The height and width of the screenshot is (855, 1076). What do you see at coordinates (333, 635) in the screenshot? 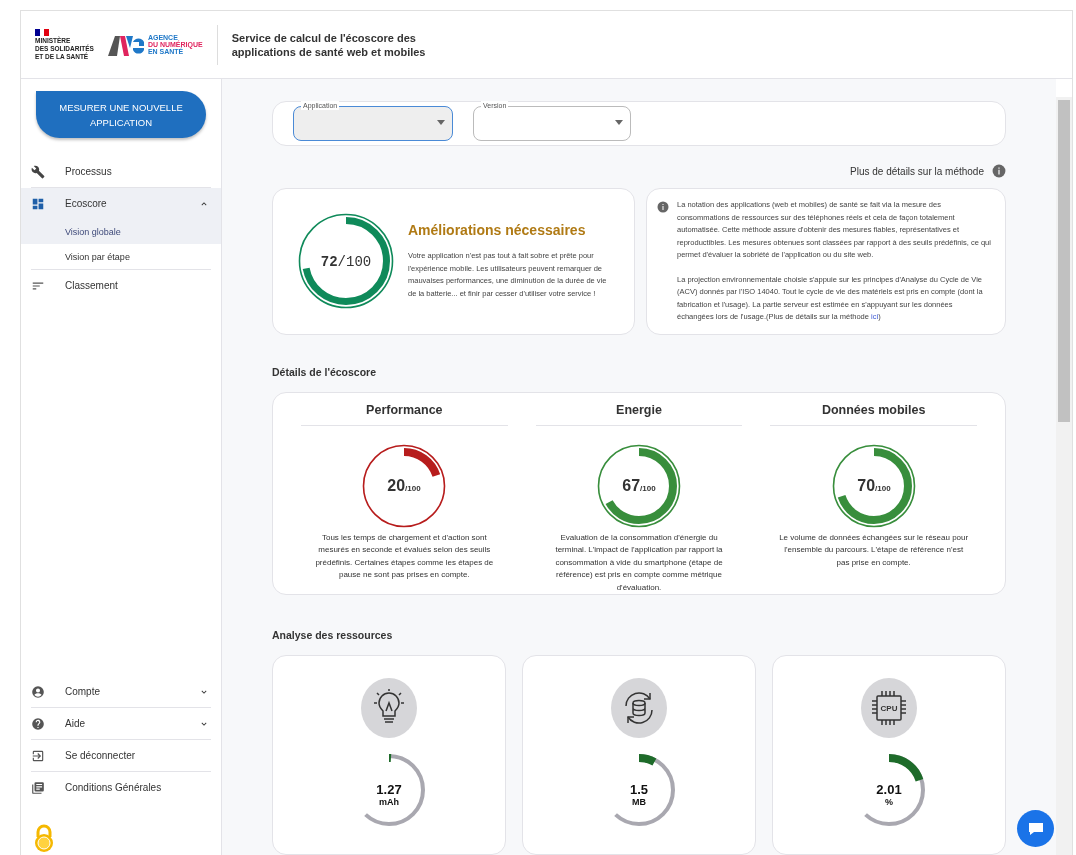
I see `section-heading: Analyse des ressources` at bounding box center [333, 635].